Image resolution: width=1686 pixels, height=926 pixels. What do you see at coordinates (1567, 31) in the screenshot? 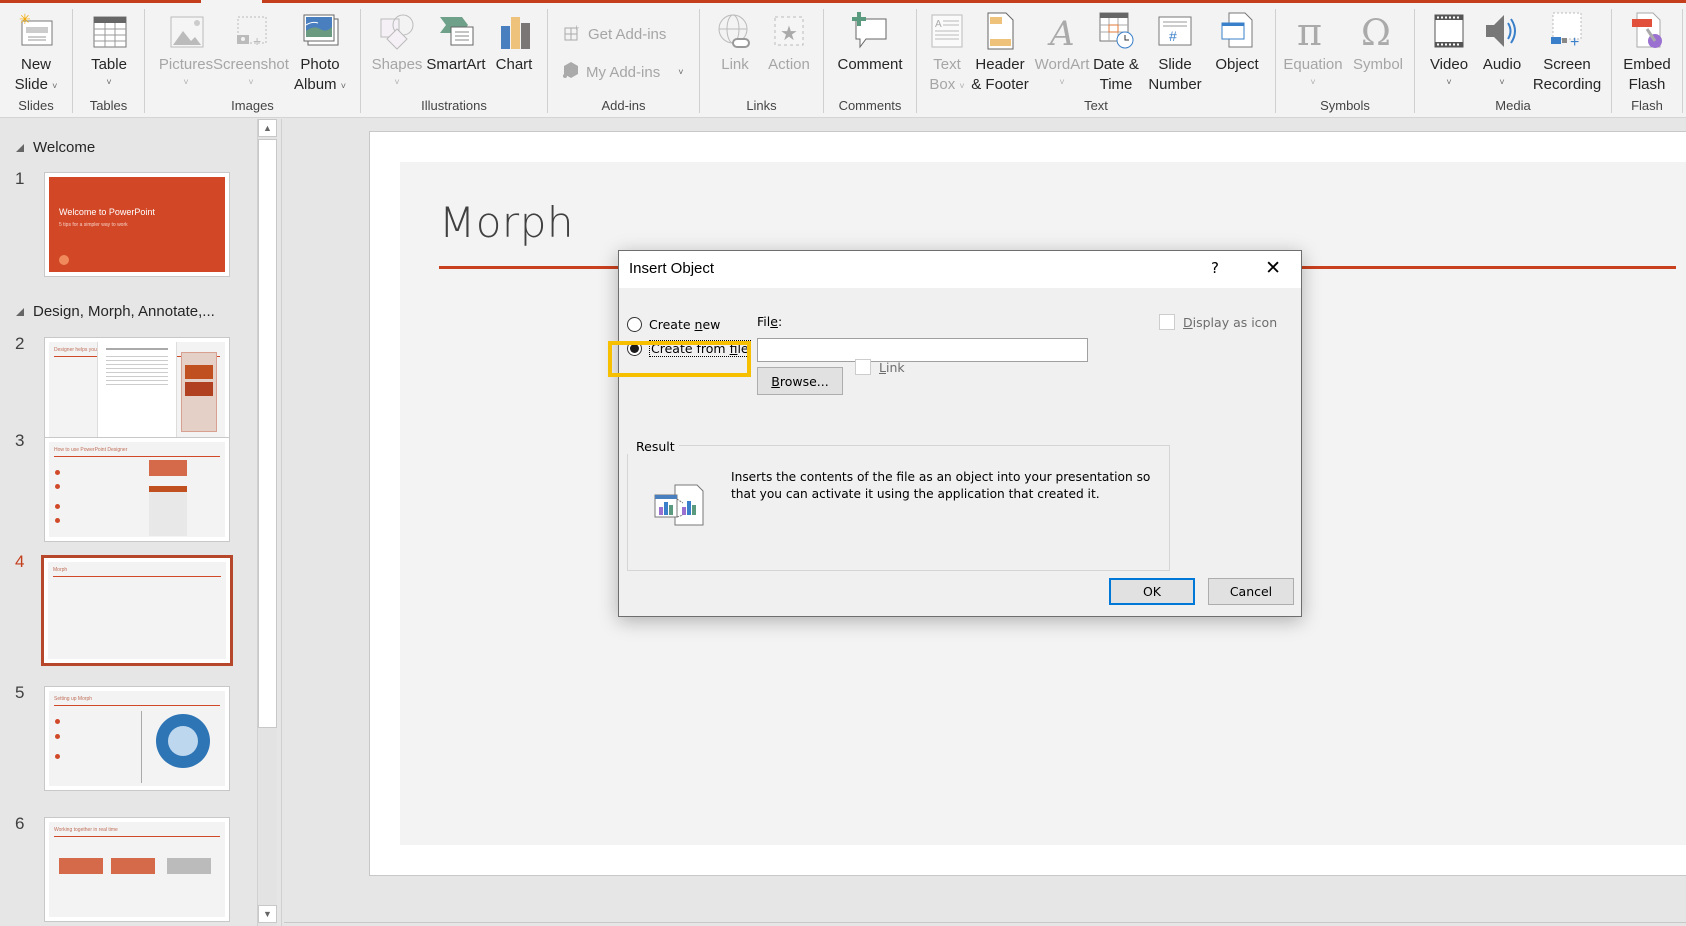
I see `screen-recording-icon: +` at bounding box center [1567, 31].